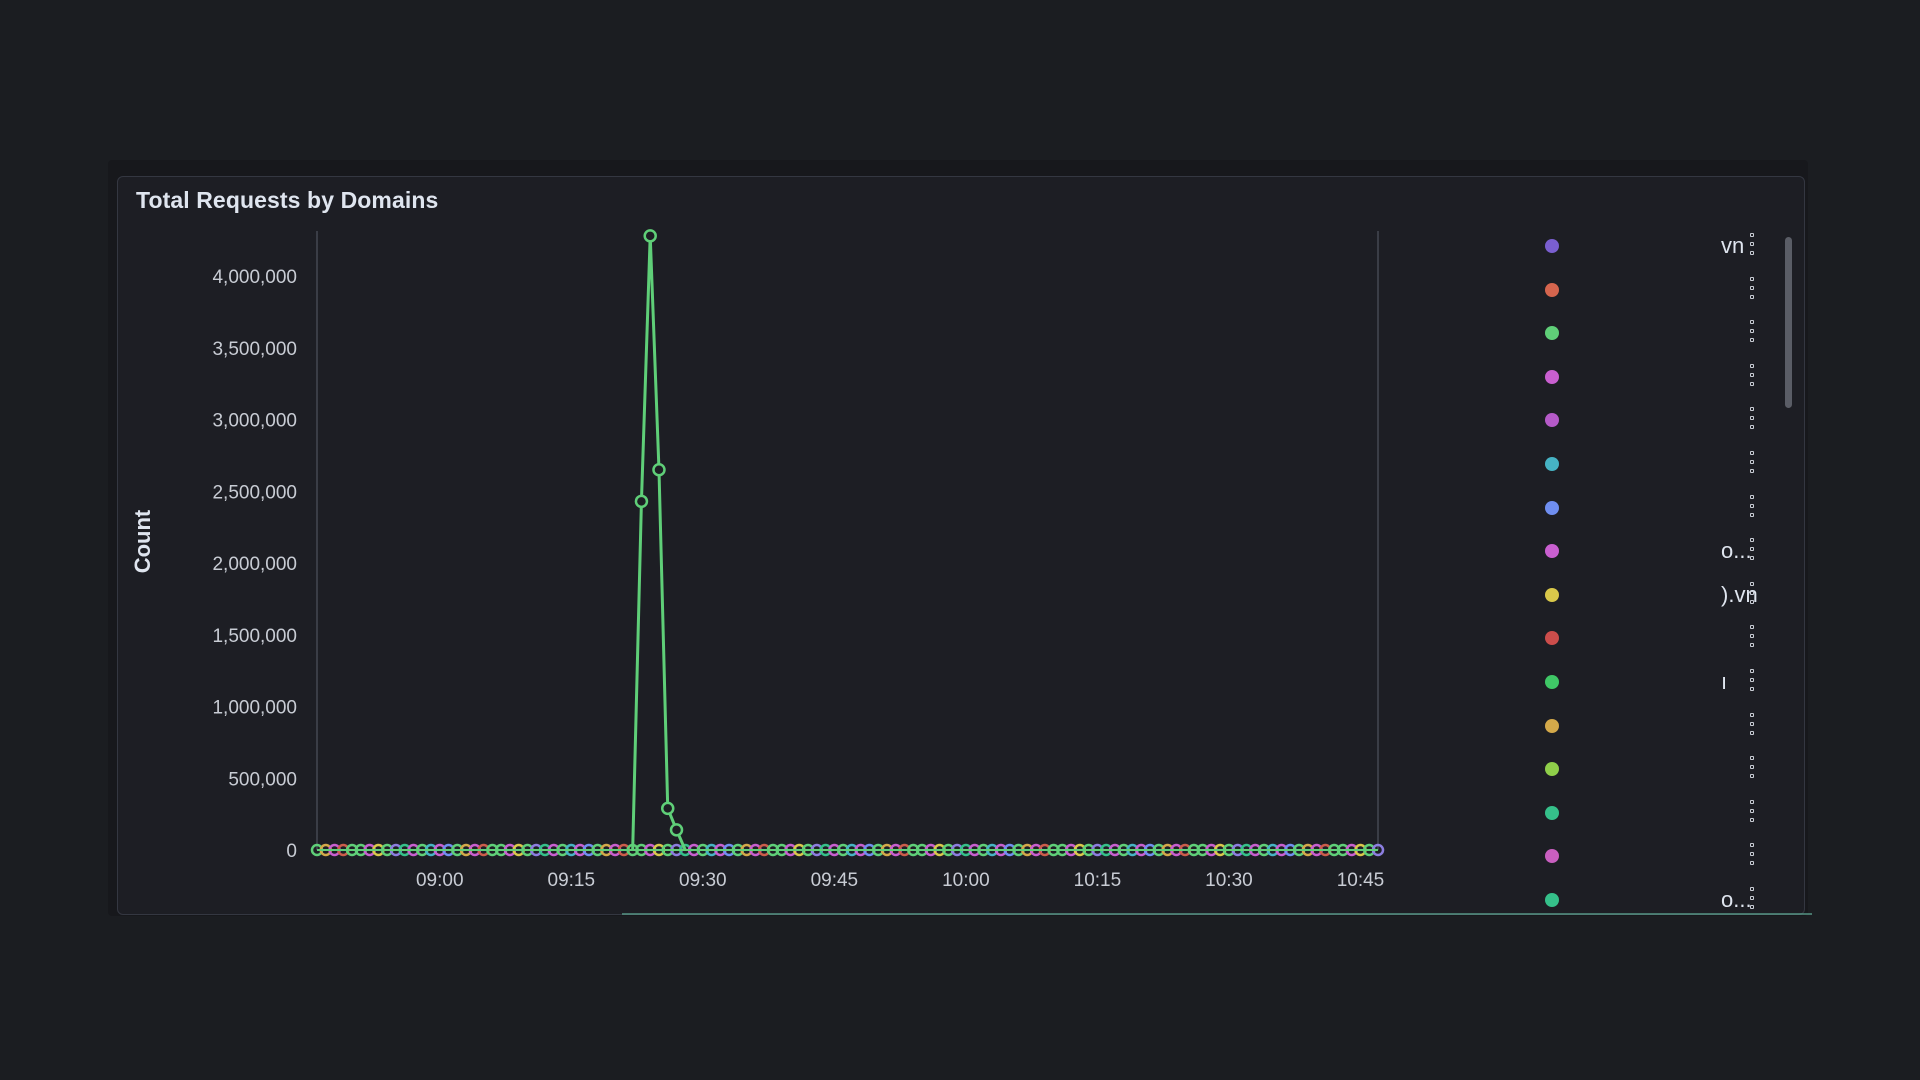 Image resolution: width=1920 pixels, height=1080 pixels. What do you see at coordinates (572, 880) in the screenshot?
I see `x-tick-label: 09:15` at bounding box center [572, 880].